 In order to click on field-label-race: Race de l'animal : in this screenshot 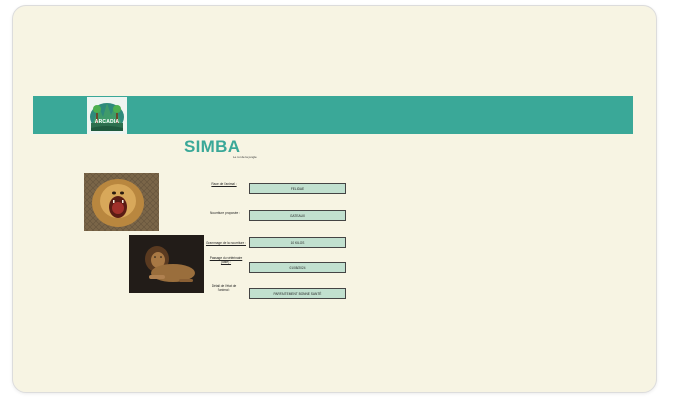, I will do `click(224, 184)`.